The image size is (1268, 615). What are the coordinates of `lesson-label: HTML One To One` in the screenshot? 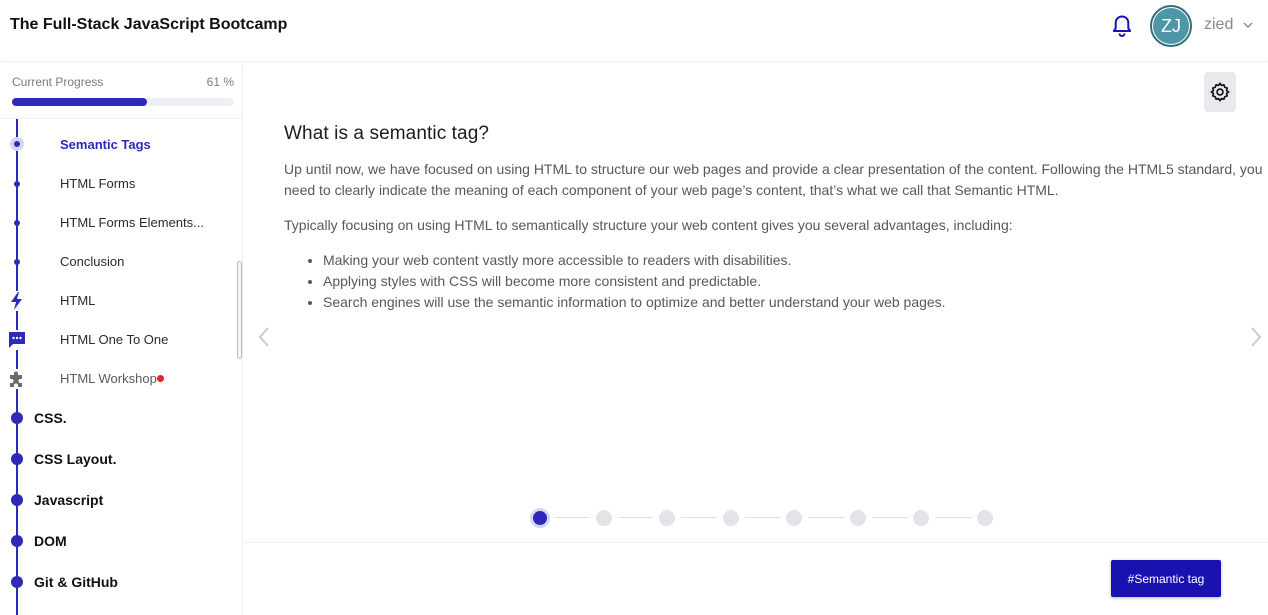 It's located at (114, 339).